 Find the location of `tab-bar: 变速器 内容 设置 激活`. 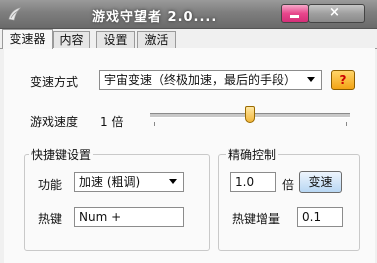

tab-bar: 变速器 内容 设置 激活 is located at coordinates (188, 39).